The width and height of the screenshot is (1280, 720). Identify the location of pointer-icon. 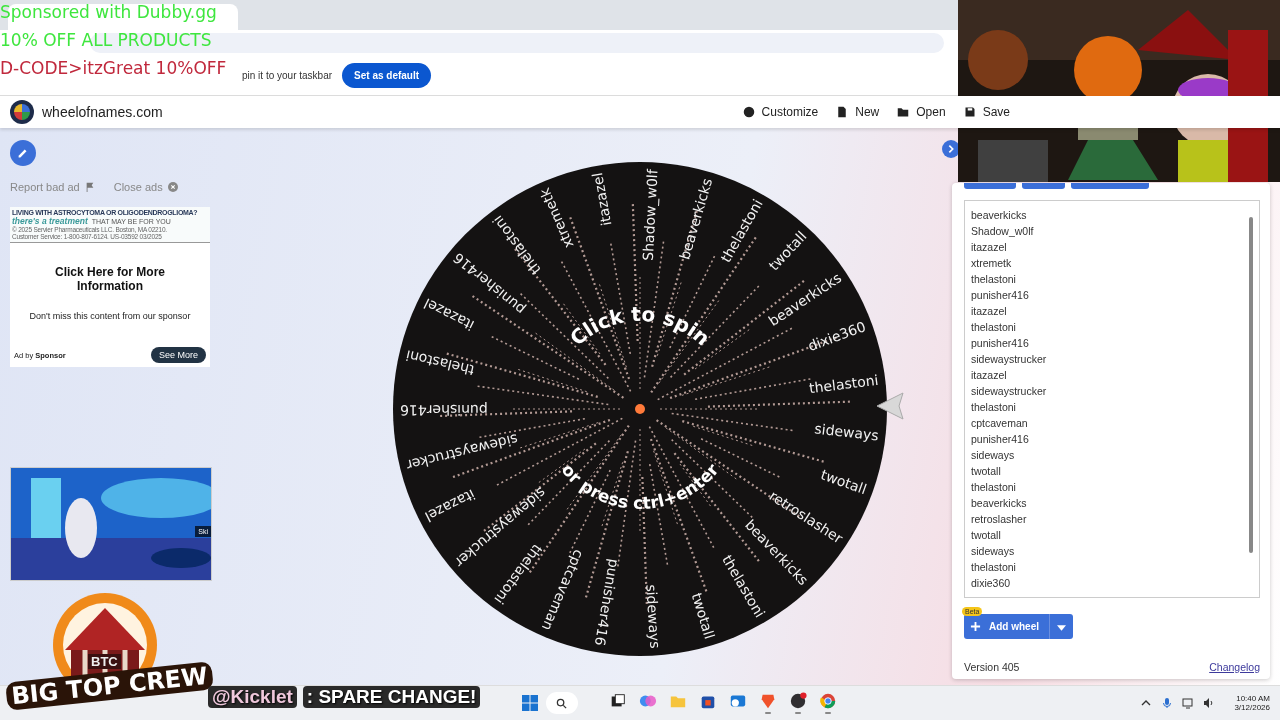
(890, 406).